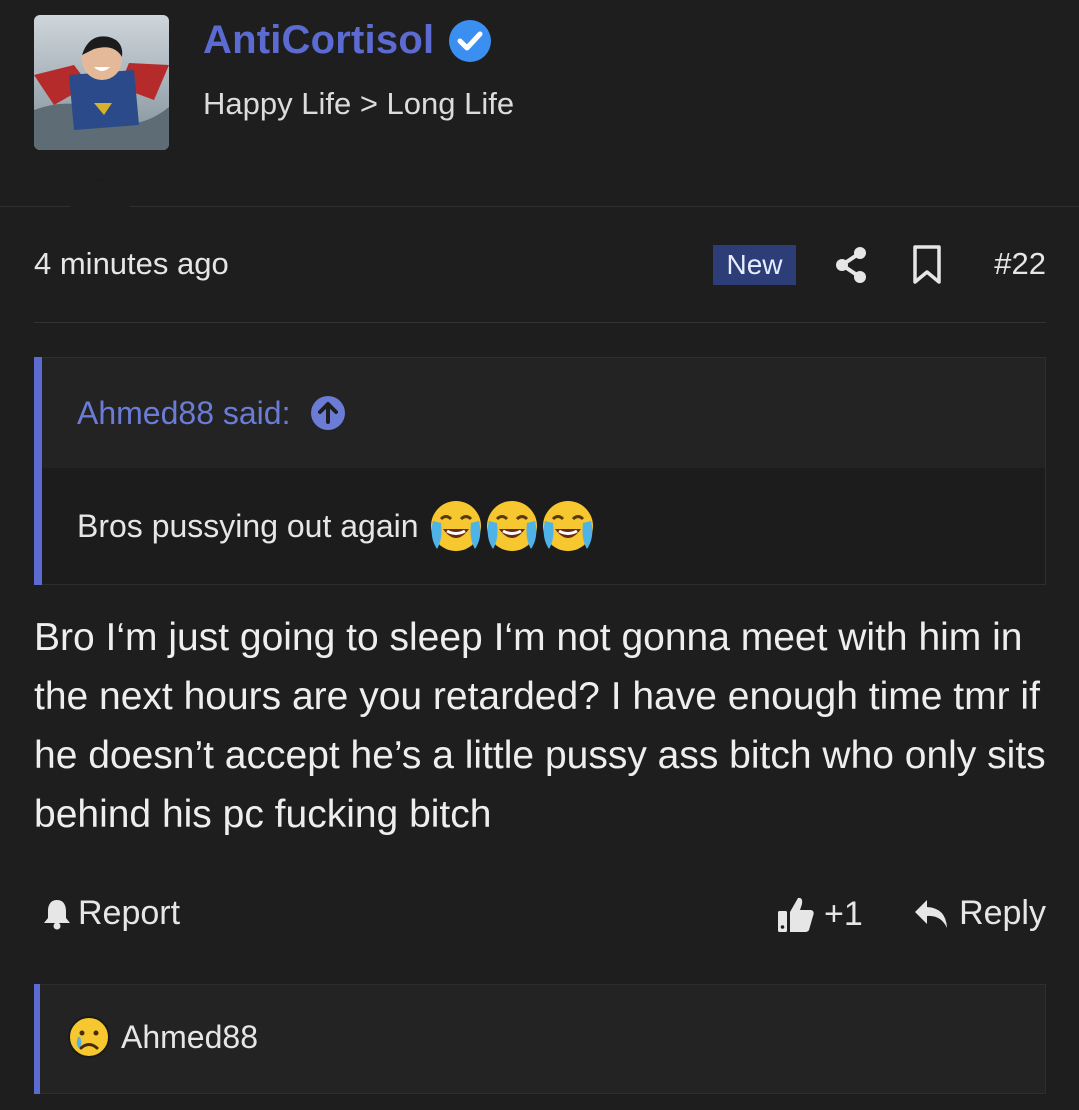  What do you see at coordinates (851, 265) in the screenshot?
I see `share-icon` at bounding box center [851, 265].